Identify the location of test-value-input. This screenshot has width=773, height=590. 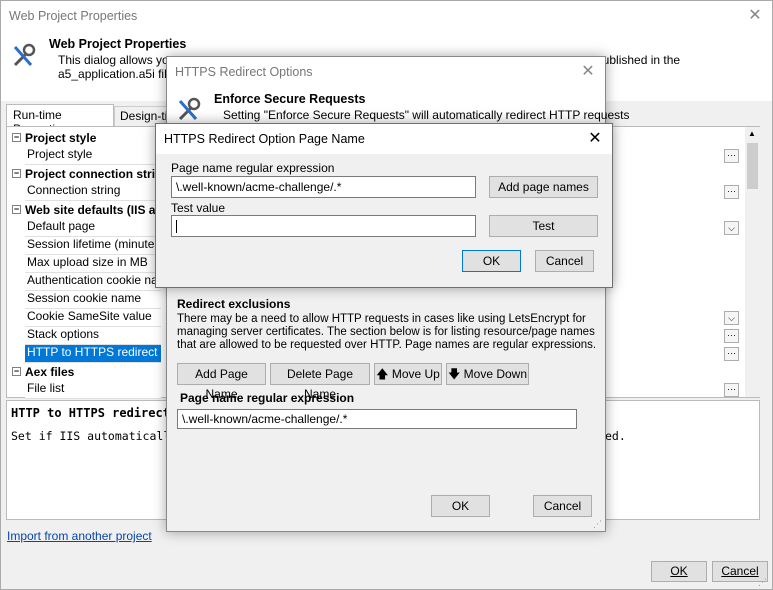
(323, 226).